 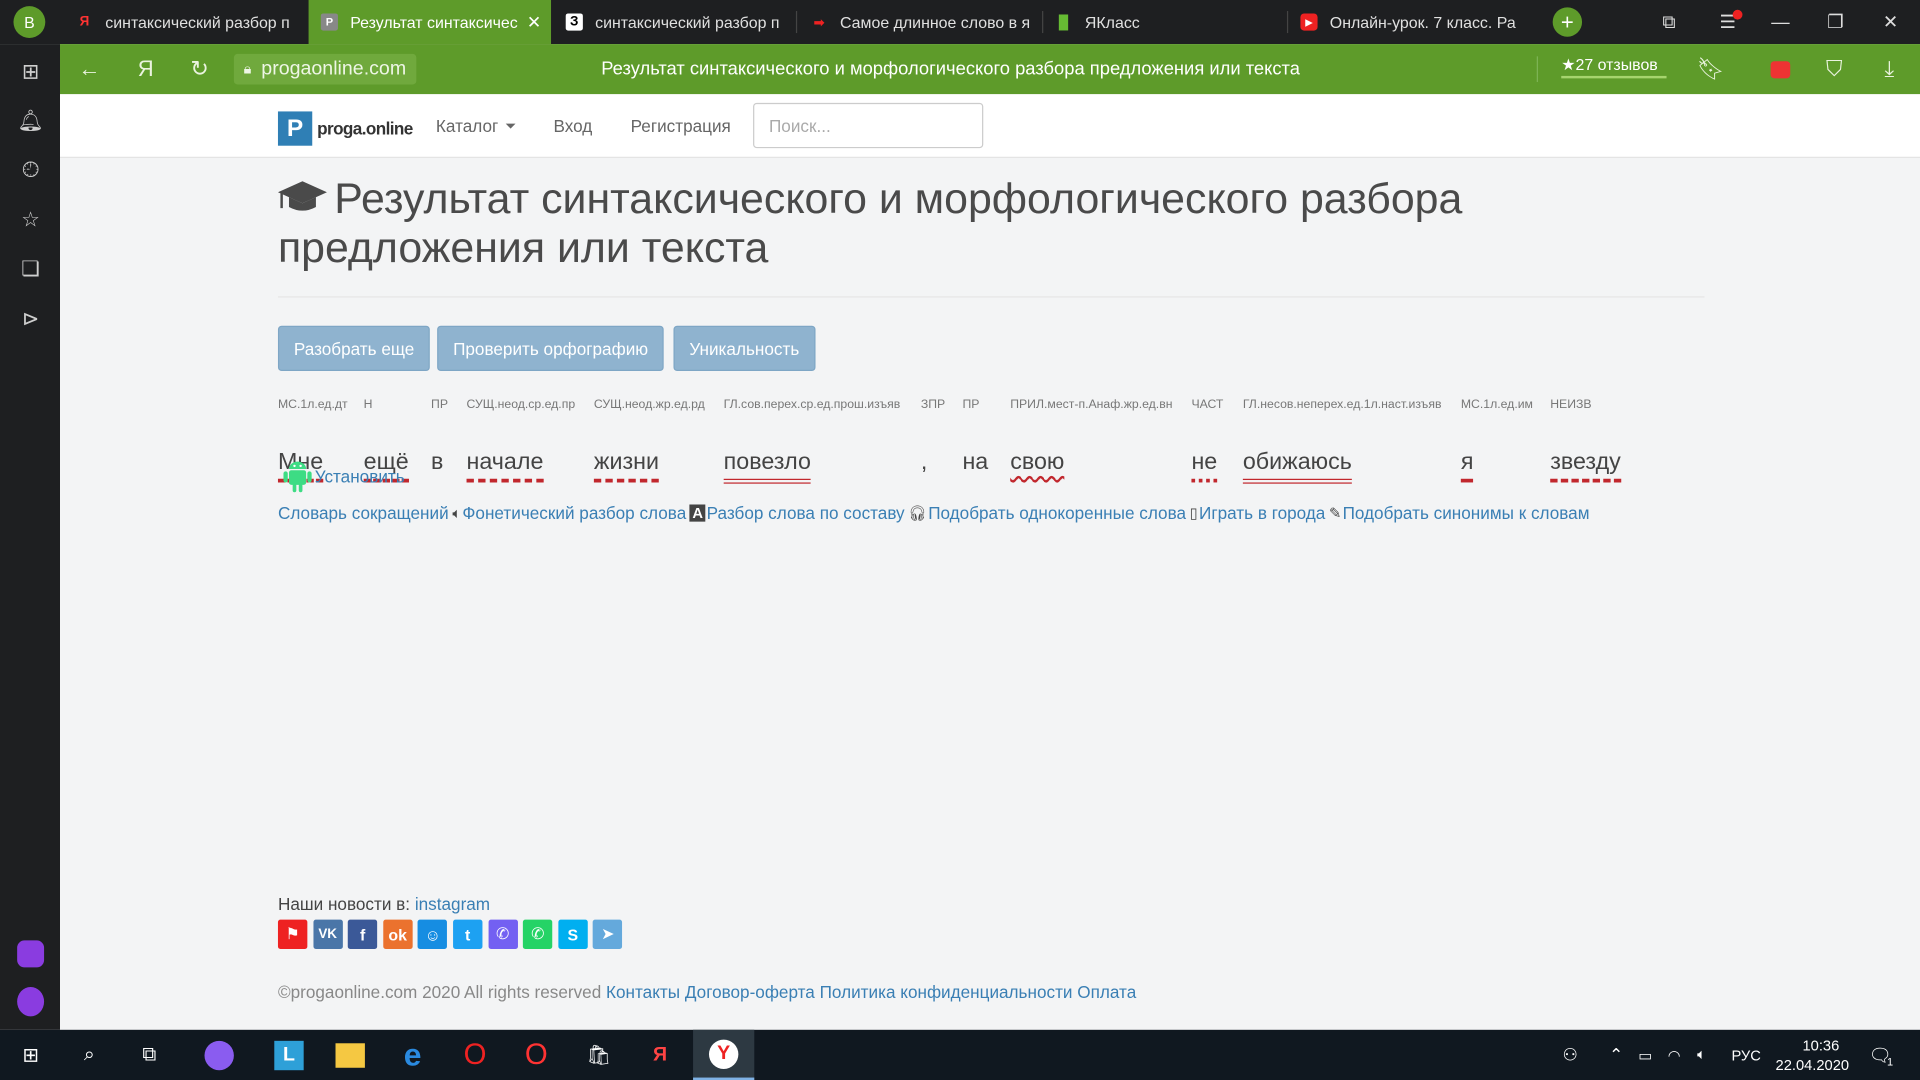 I want to click on footer-offer: Договор-оферта, so click(x=750, y=992).